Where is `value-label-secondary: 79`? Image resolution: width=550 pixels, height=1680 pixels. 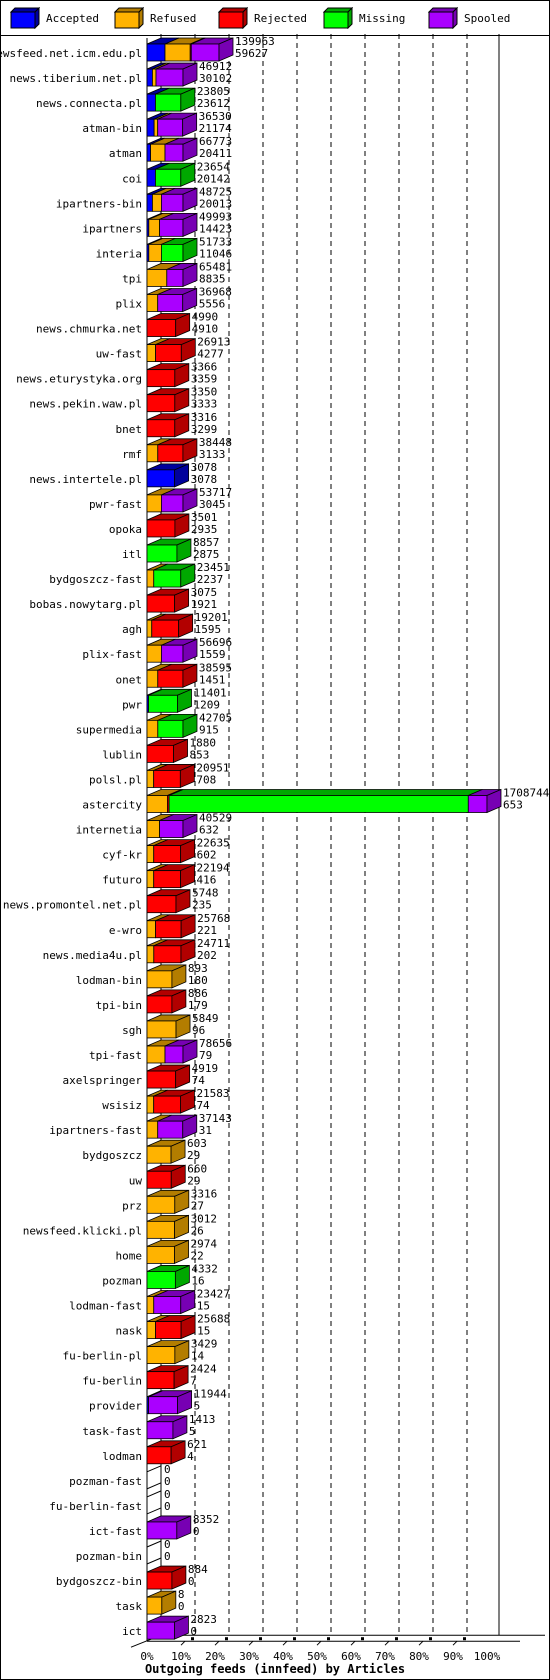
value-label-secondary: 79 is located at coordinates (205, 1055).